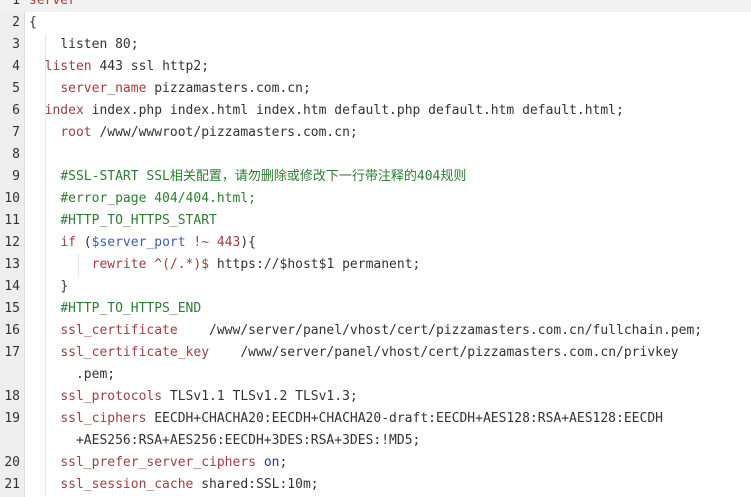  Describe the element at coordinates (390, 67) in the screenshot. I see `code-text: listen 443 ssl http2;` at that location.